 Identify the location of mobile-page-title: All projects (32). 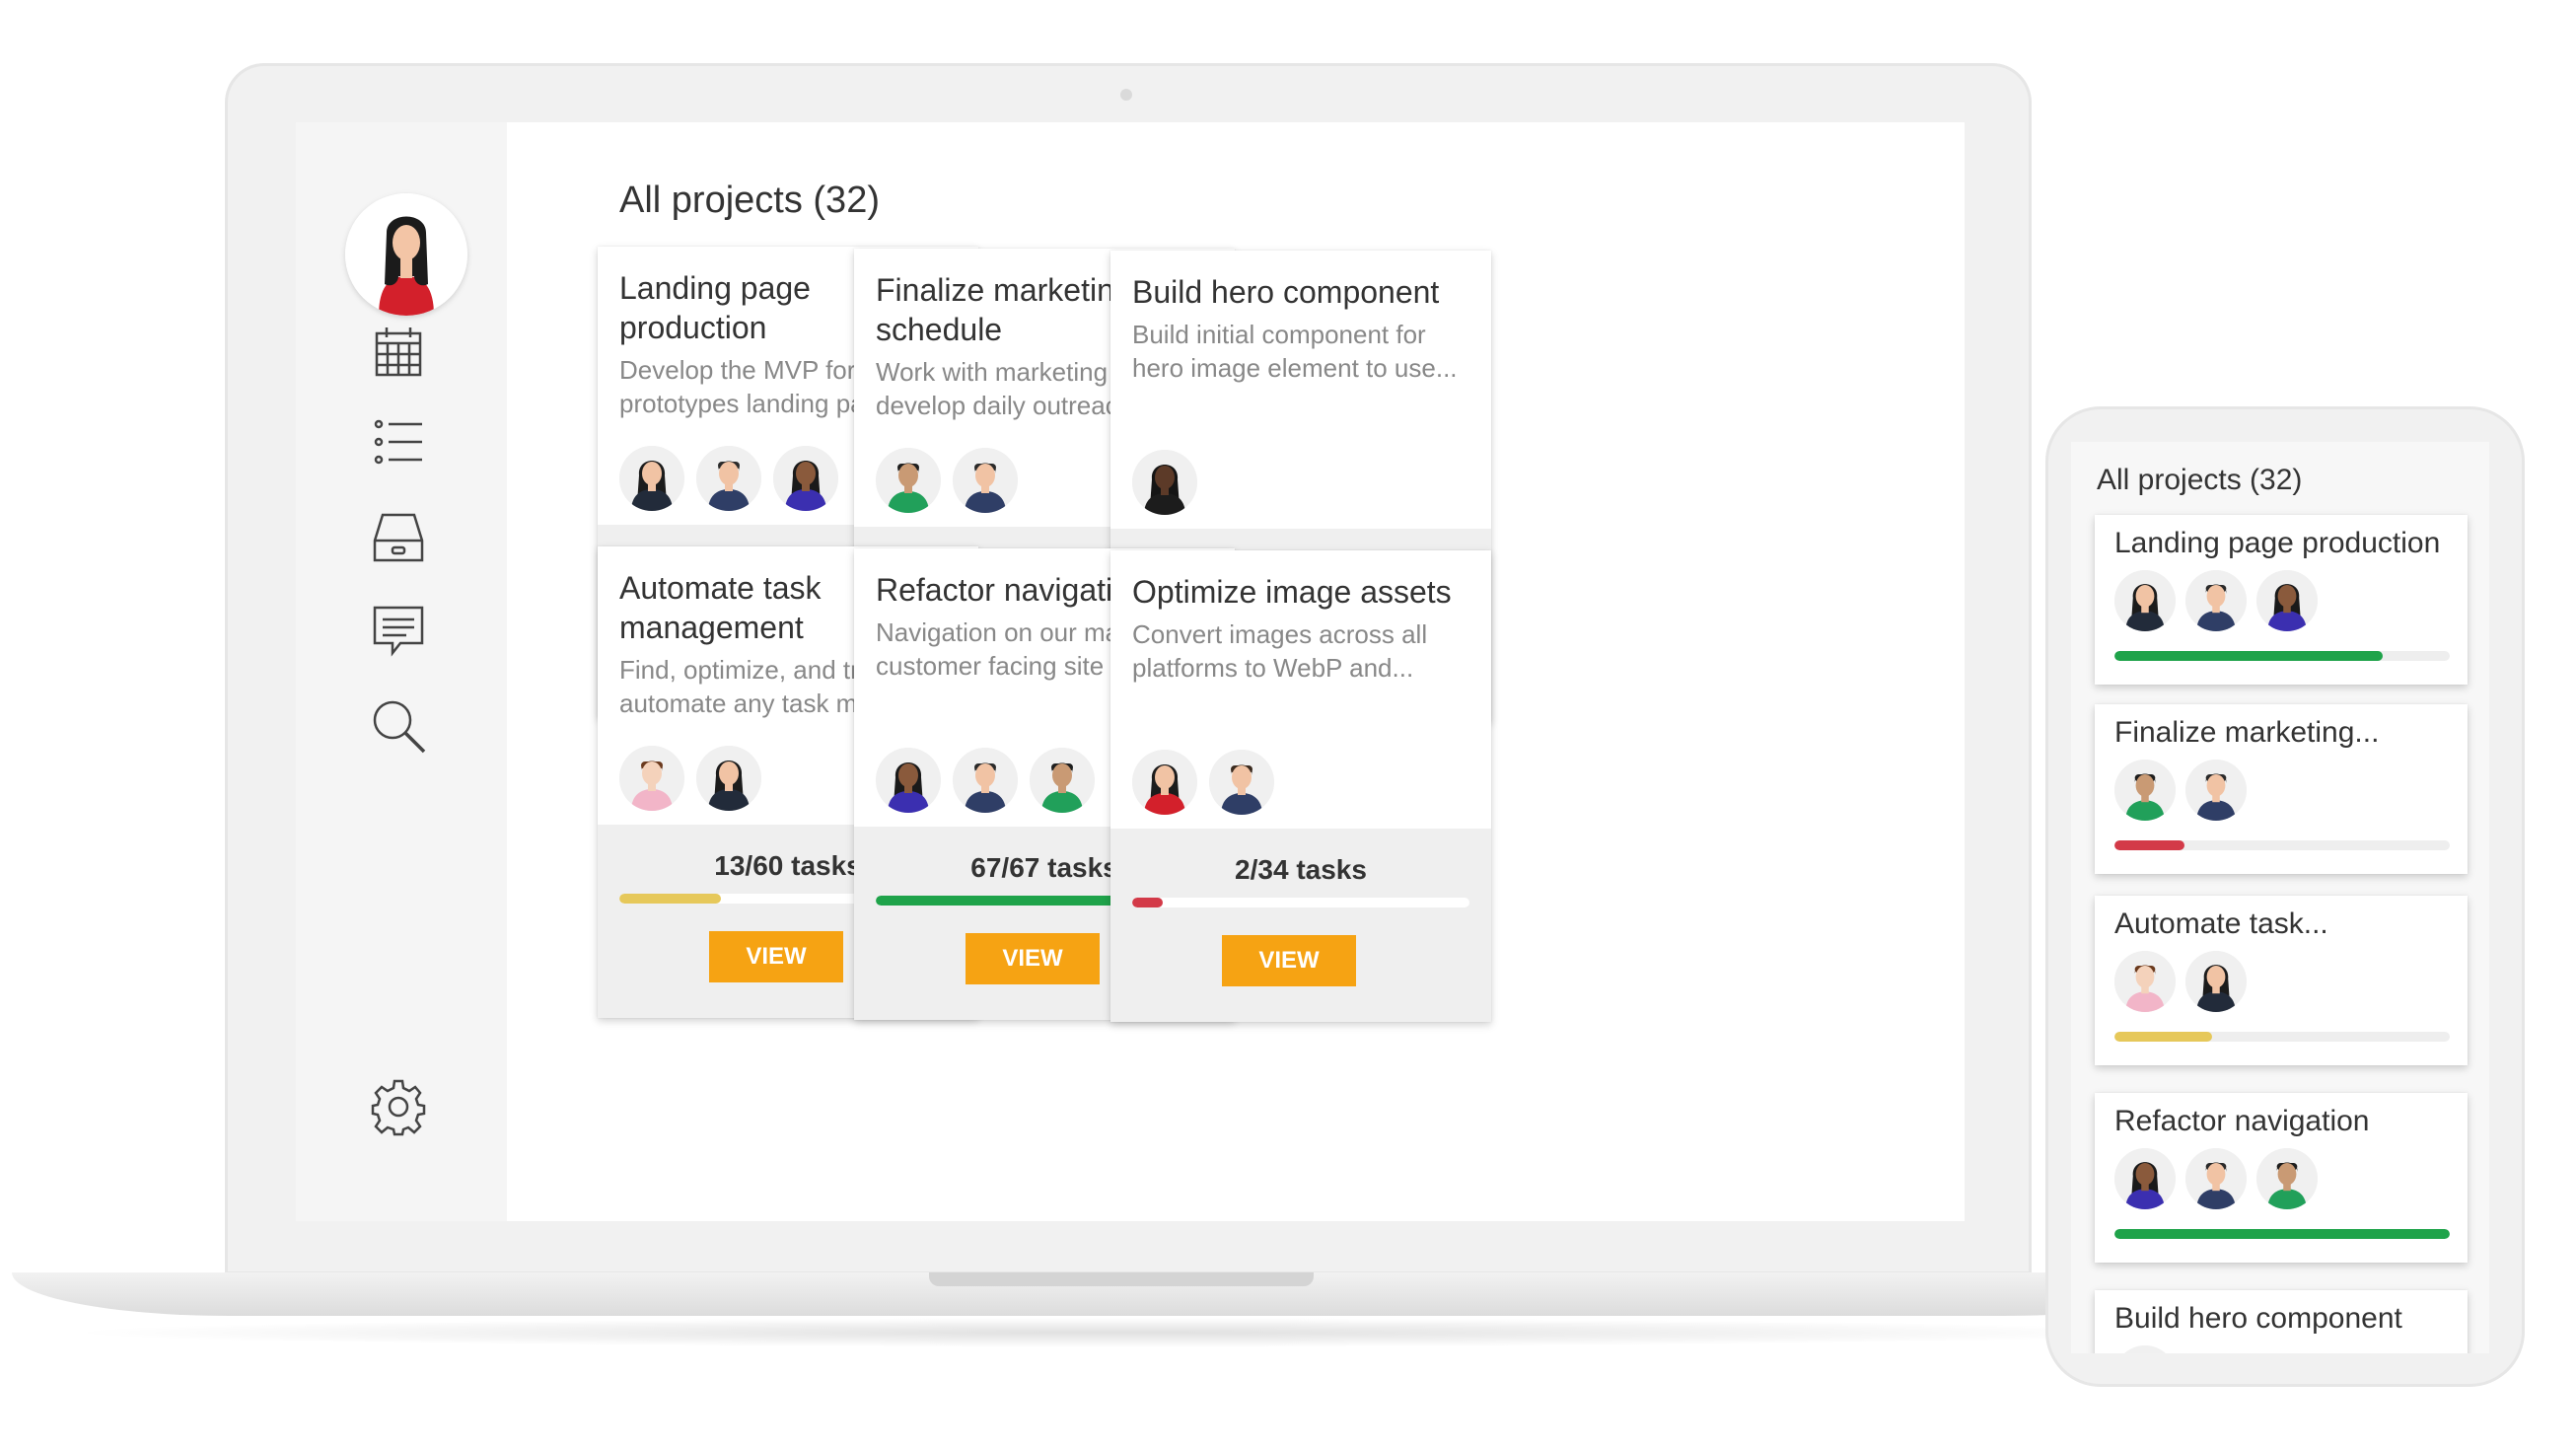
(2200, 480).